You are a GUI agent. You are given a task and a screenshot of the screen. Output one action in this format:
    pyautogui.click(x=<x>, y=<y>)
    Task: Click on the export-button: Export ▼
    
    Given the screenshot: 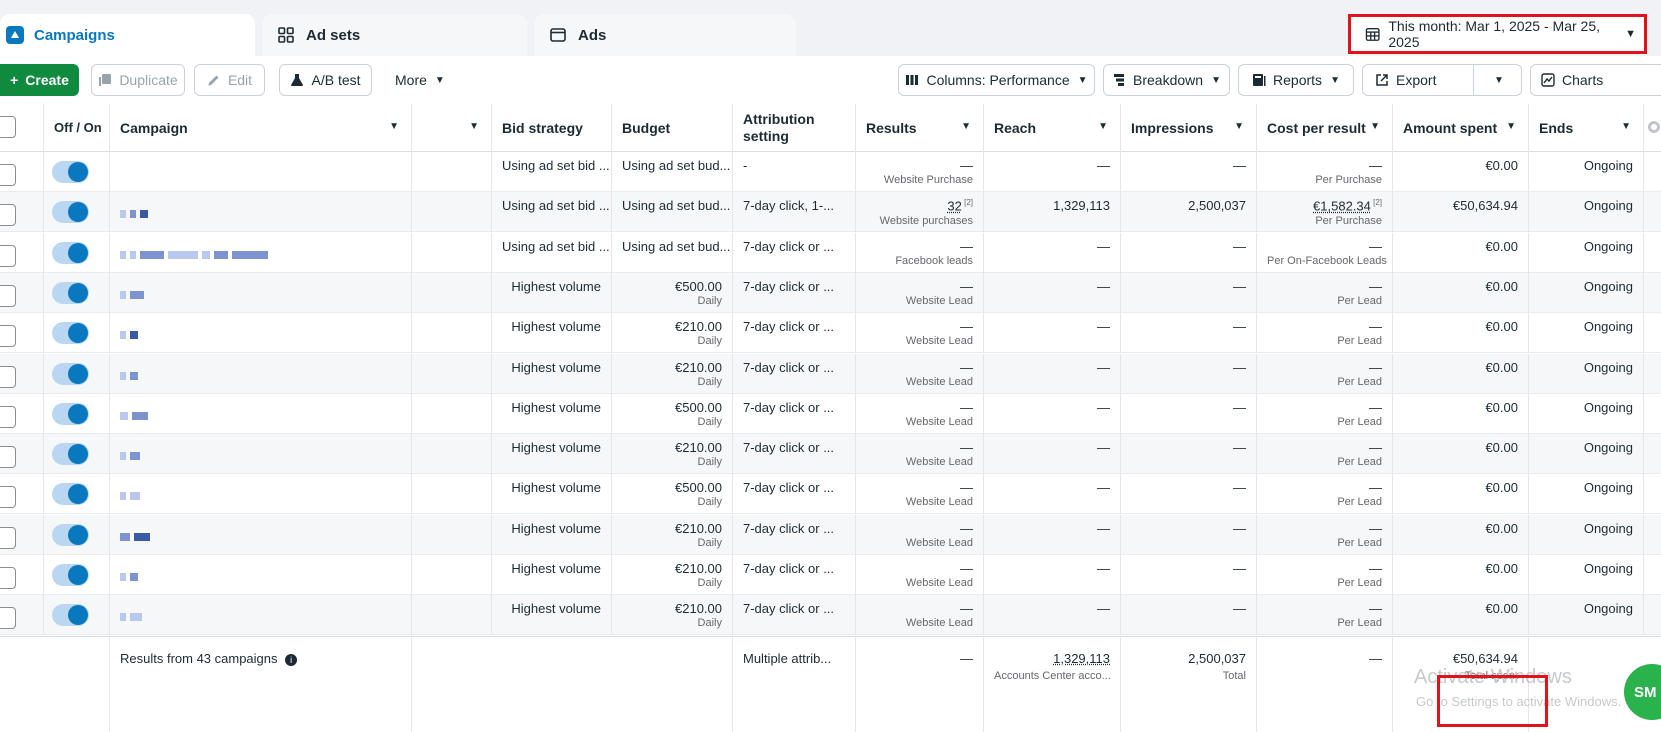 What is the action you would take?
    pyautogui.click(x=1442, y=80)
    